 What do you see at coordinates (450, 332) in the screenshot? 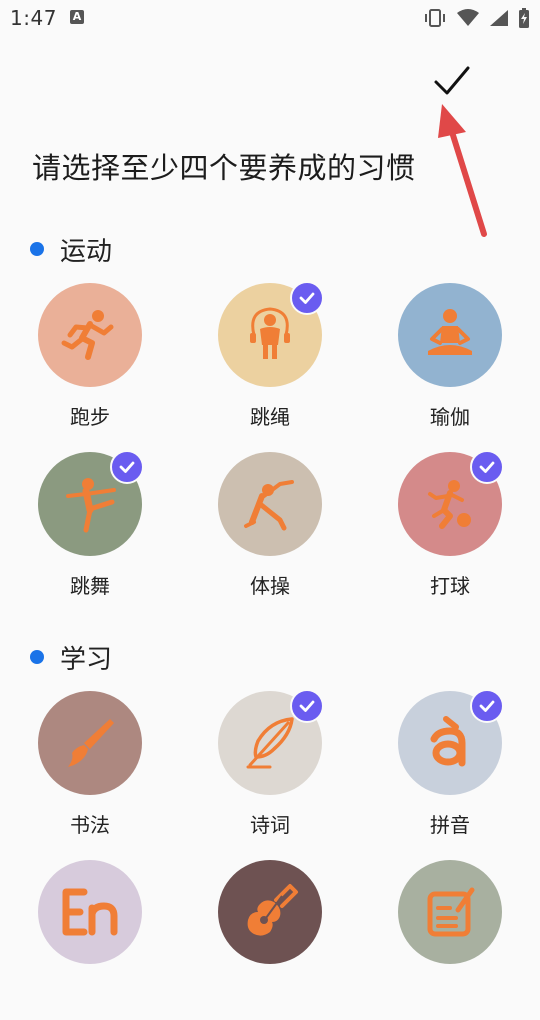
I see `yoga-icon` at bounding box center [450, 332].